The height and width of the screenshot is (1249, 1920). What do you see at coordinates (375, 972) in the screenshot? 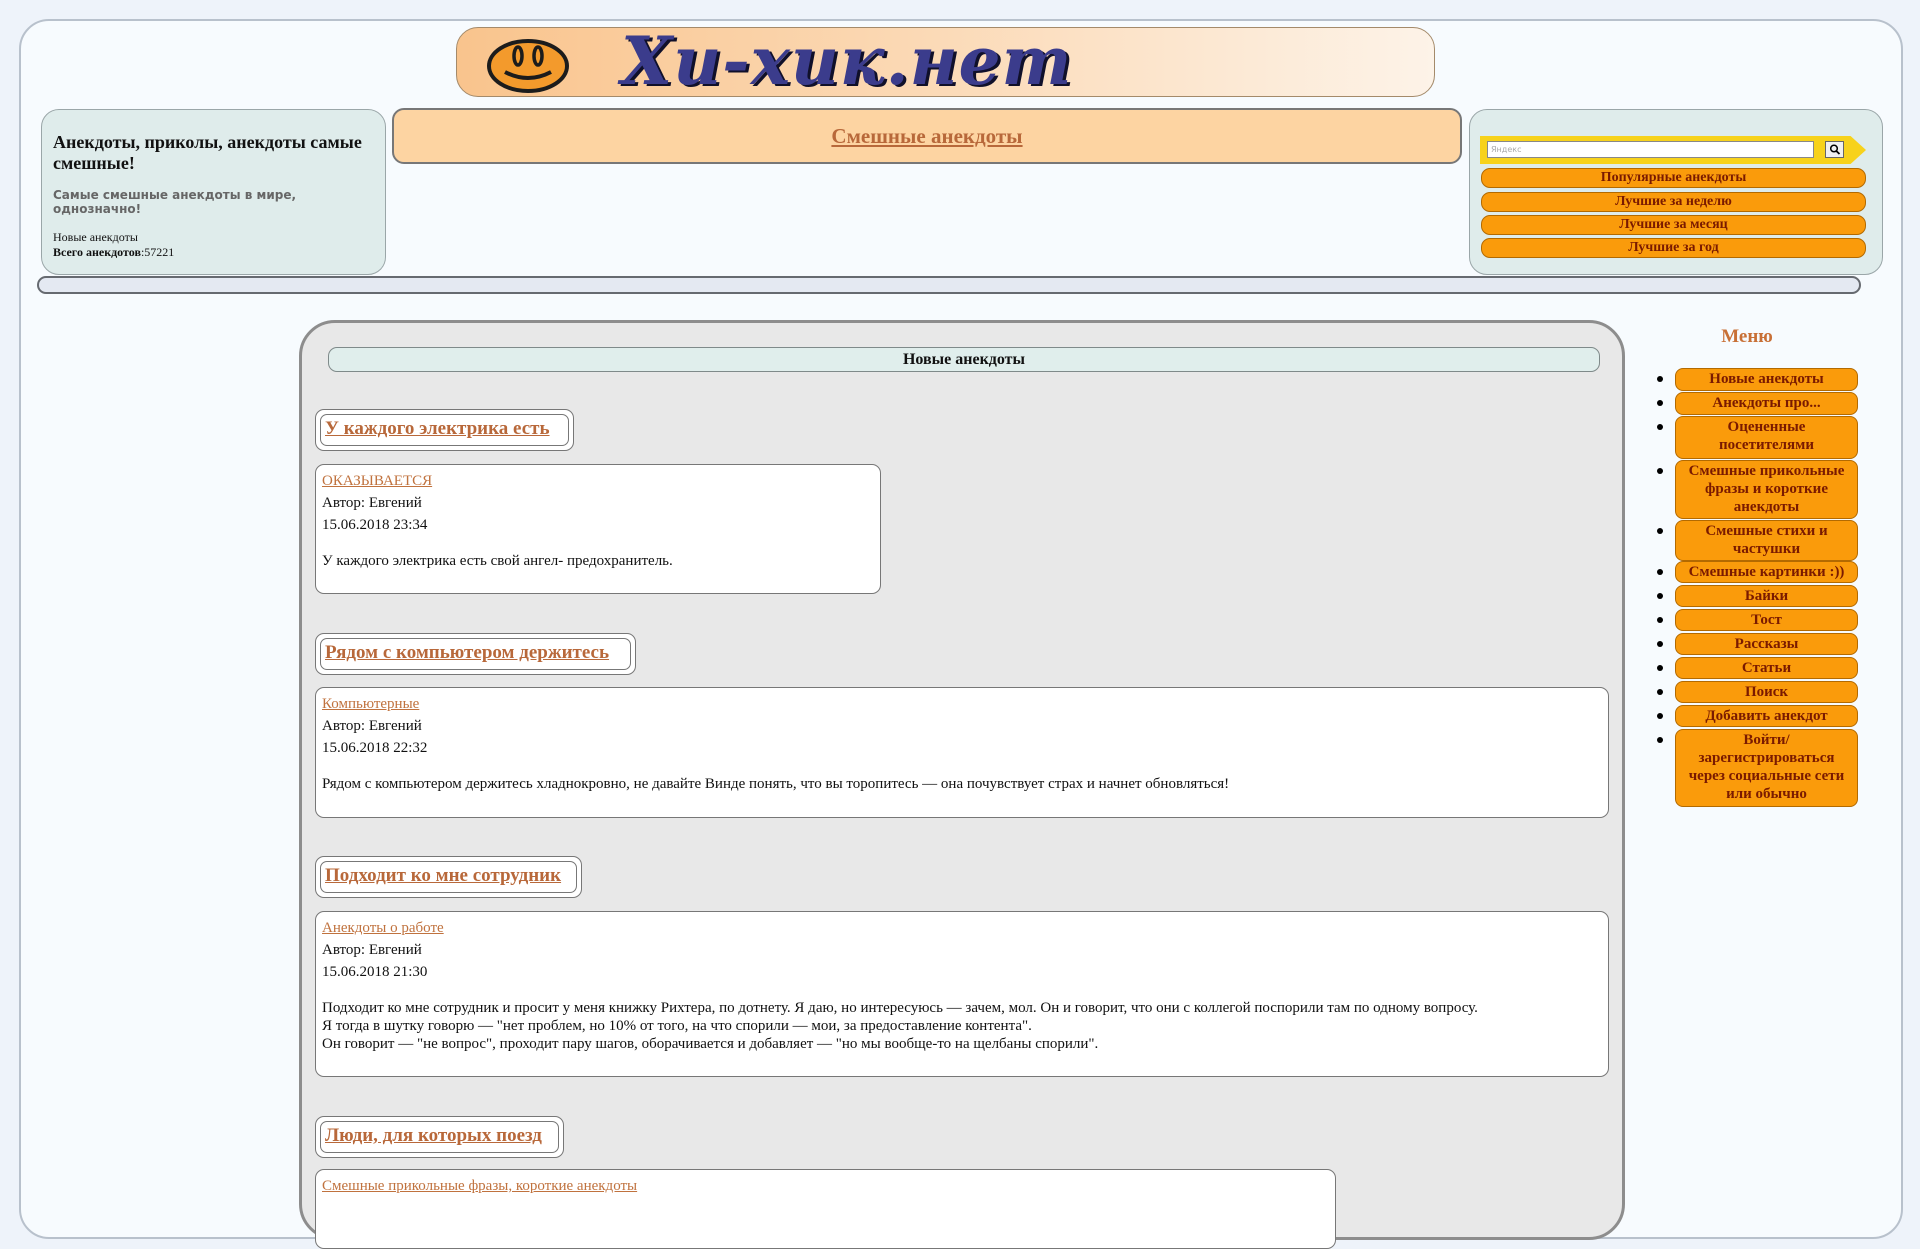
I see `joke-date: 15.06.2018 21:30` at bounding box center [375, 972].